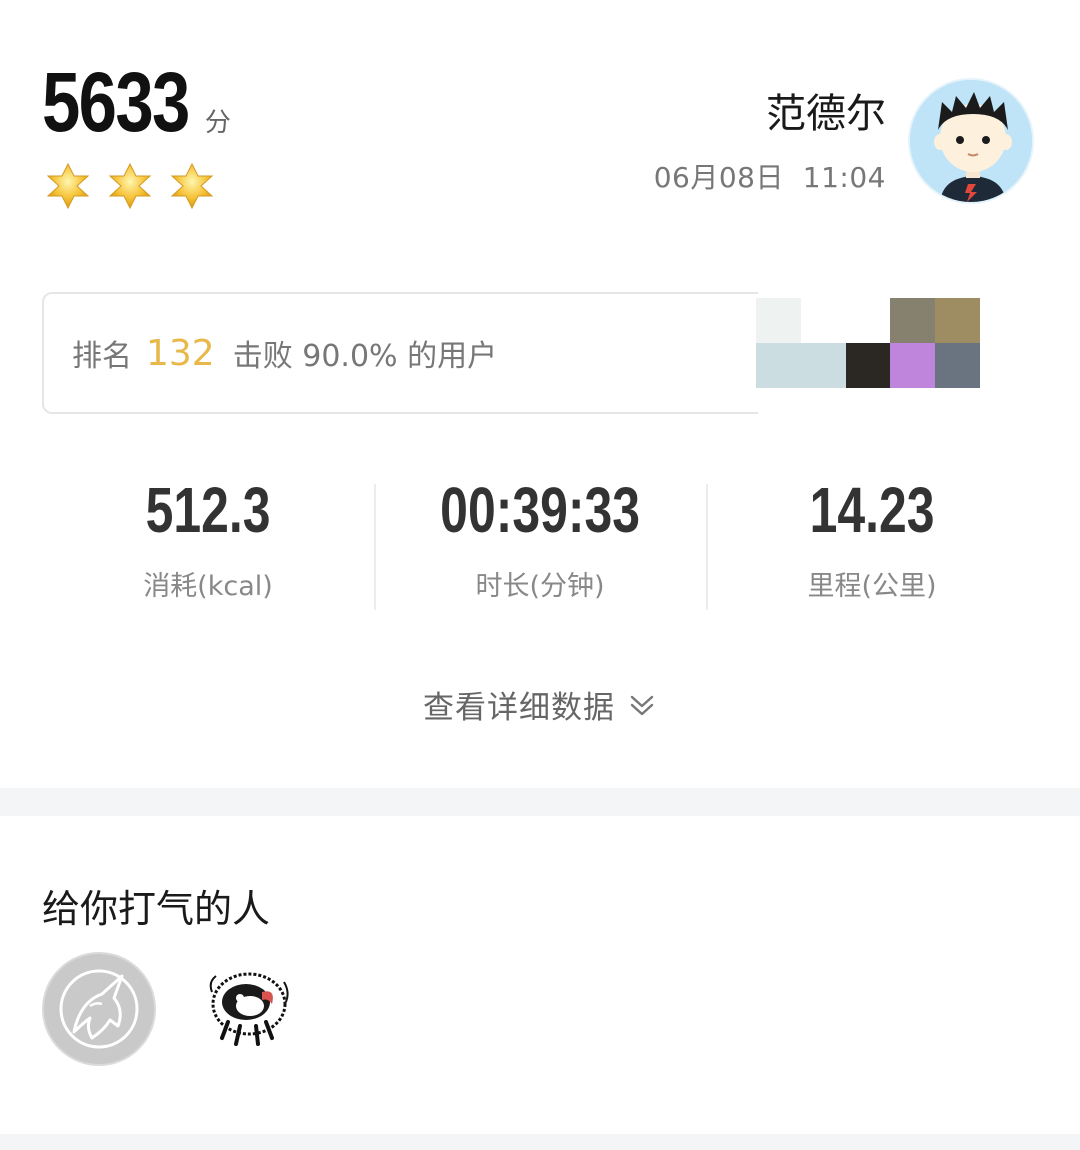  I want to click on rank-label: 排名, so click(102, 356).